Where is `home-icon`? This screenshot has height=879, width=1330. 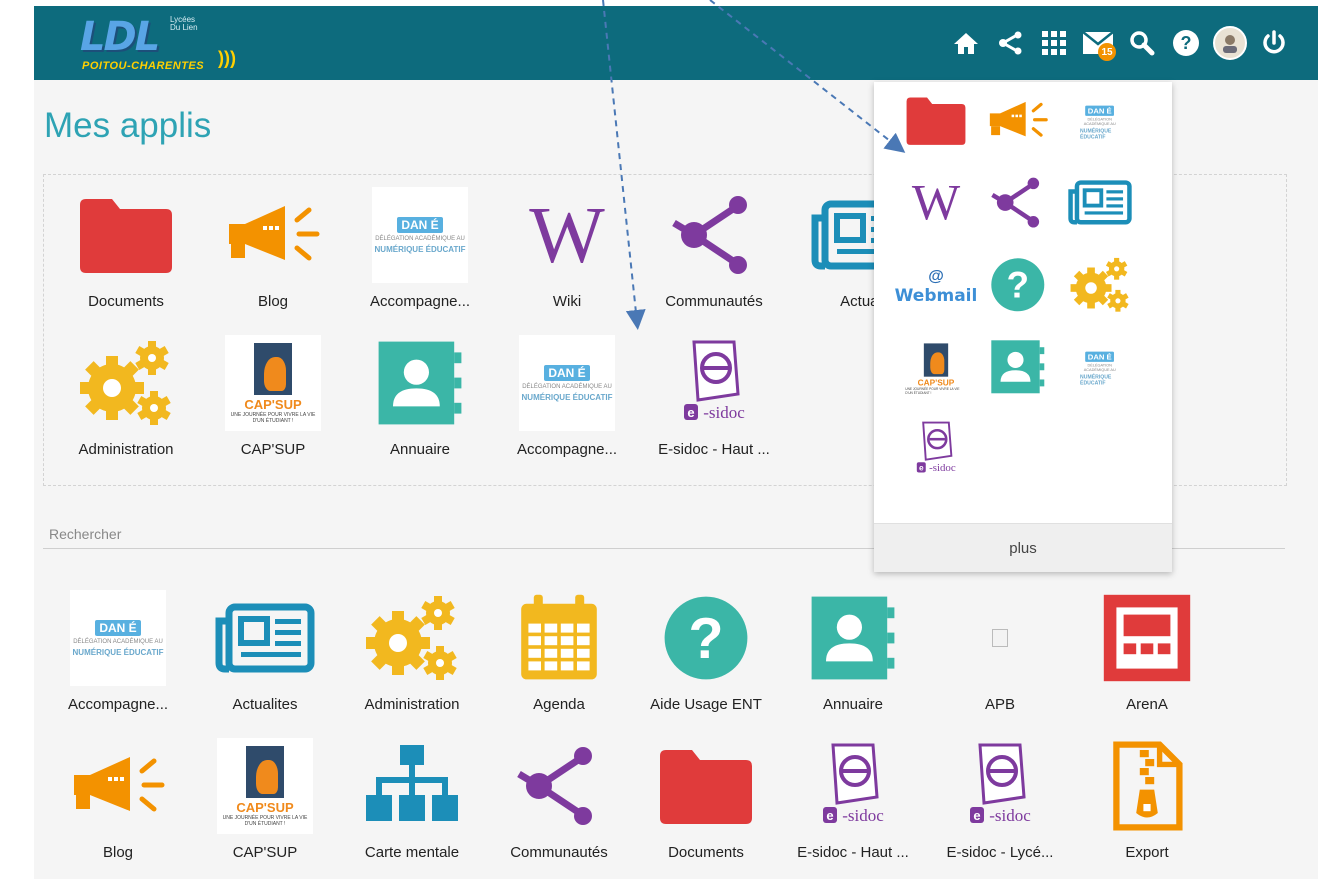
home-icon is located at coordinates (966, 43).